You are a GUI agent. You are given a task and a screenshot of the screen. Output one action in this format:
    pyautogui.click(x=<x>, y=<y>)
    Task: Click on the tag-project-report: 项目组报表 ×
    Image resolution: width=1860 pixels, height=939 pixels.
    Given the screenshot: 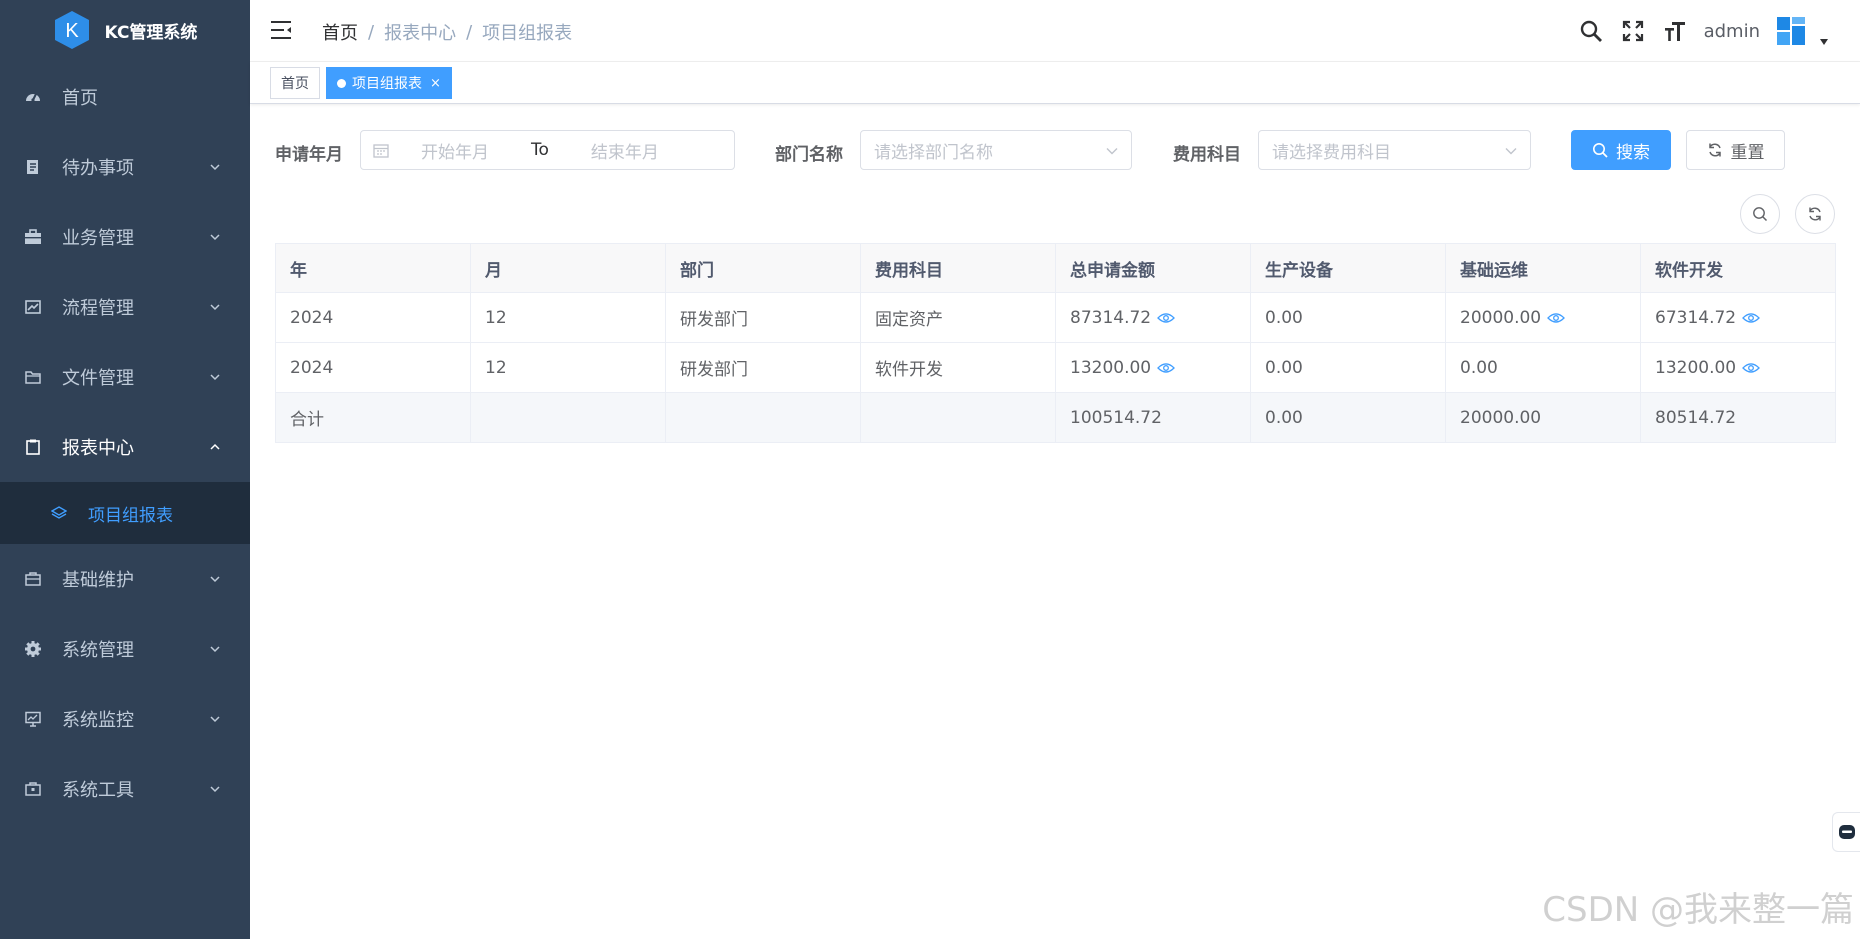 What is the action you would take?
    pyautogui.click(x=389, y=83)
    